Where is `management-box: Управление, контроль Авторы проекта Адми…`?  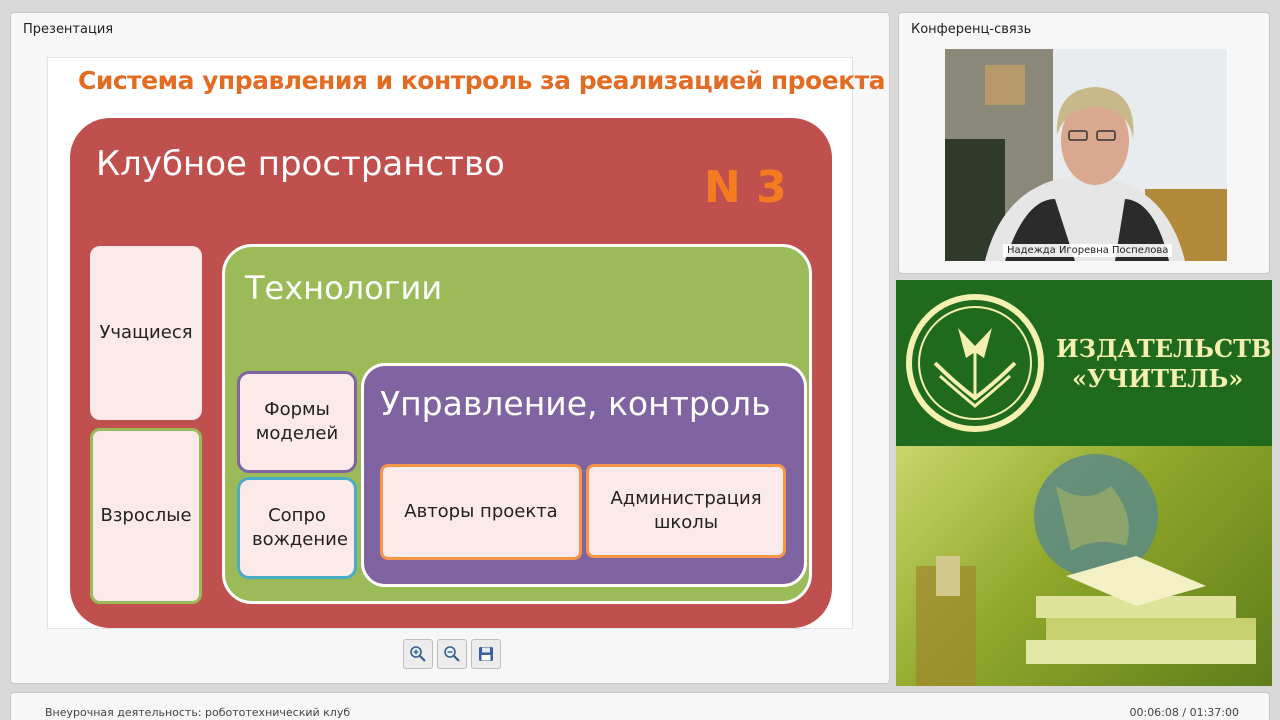
management-box: Управление, контроль Авторы проекта Адми… is located at coordinates (584, 475).